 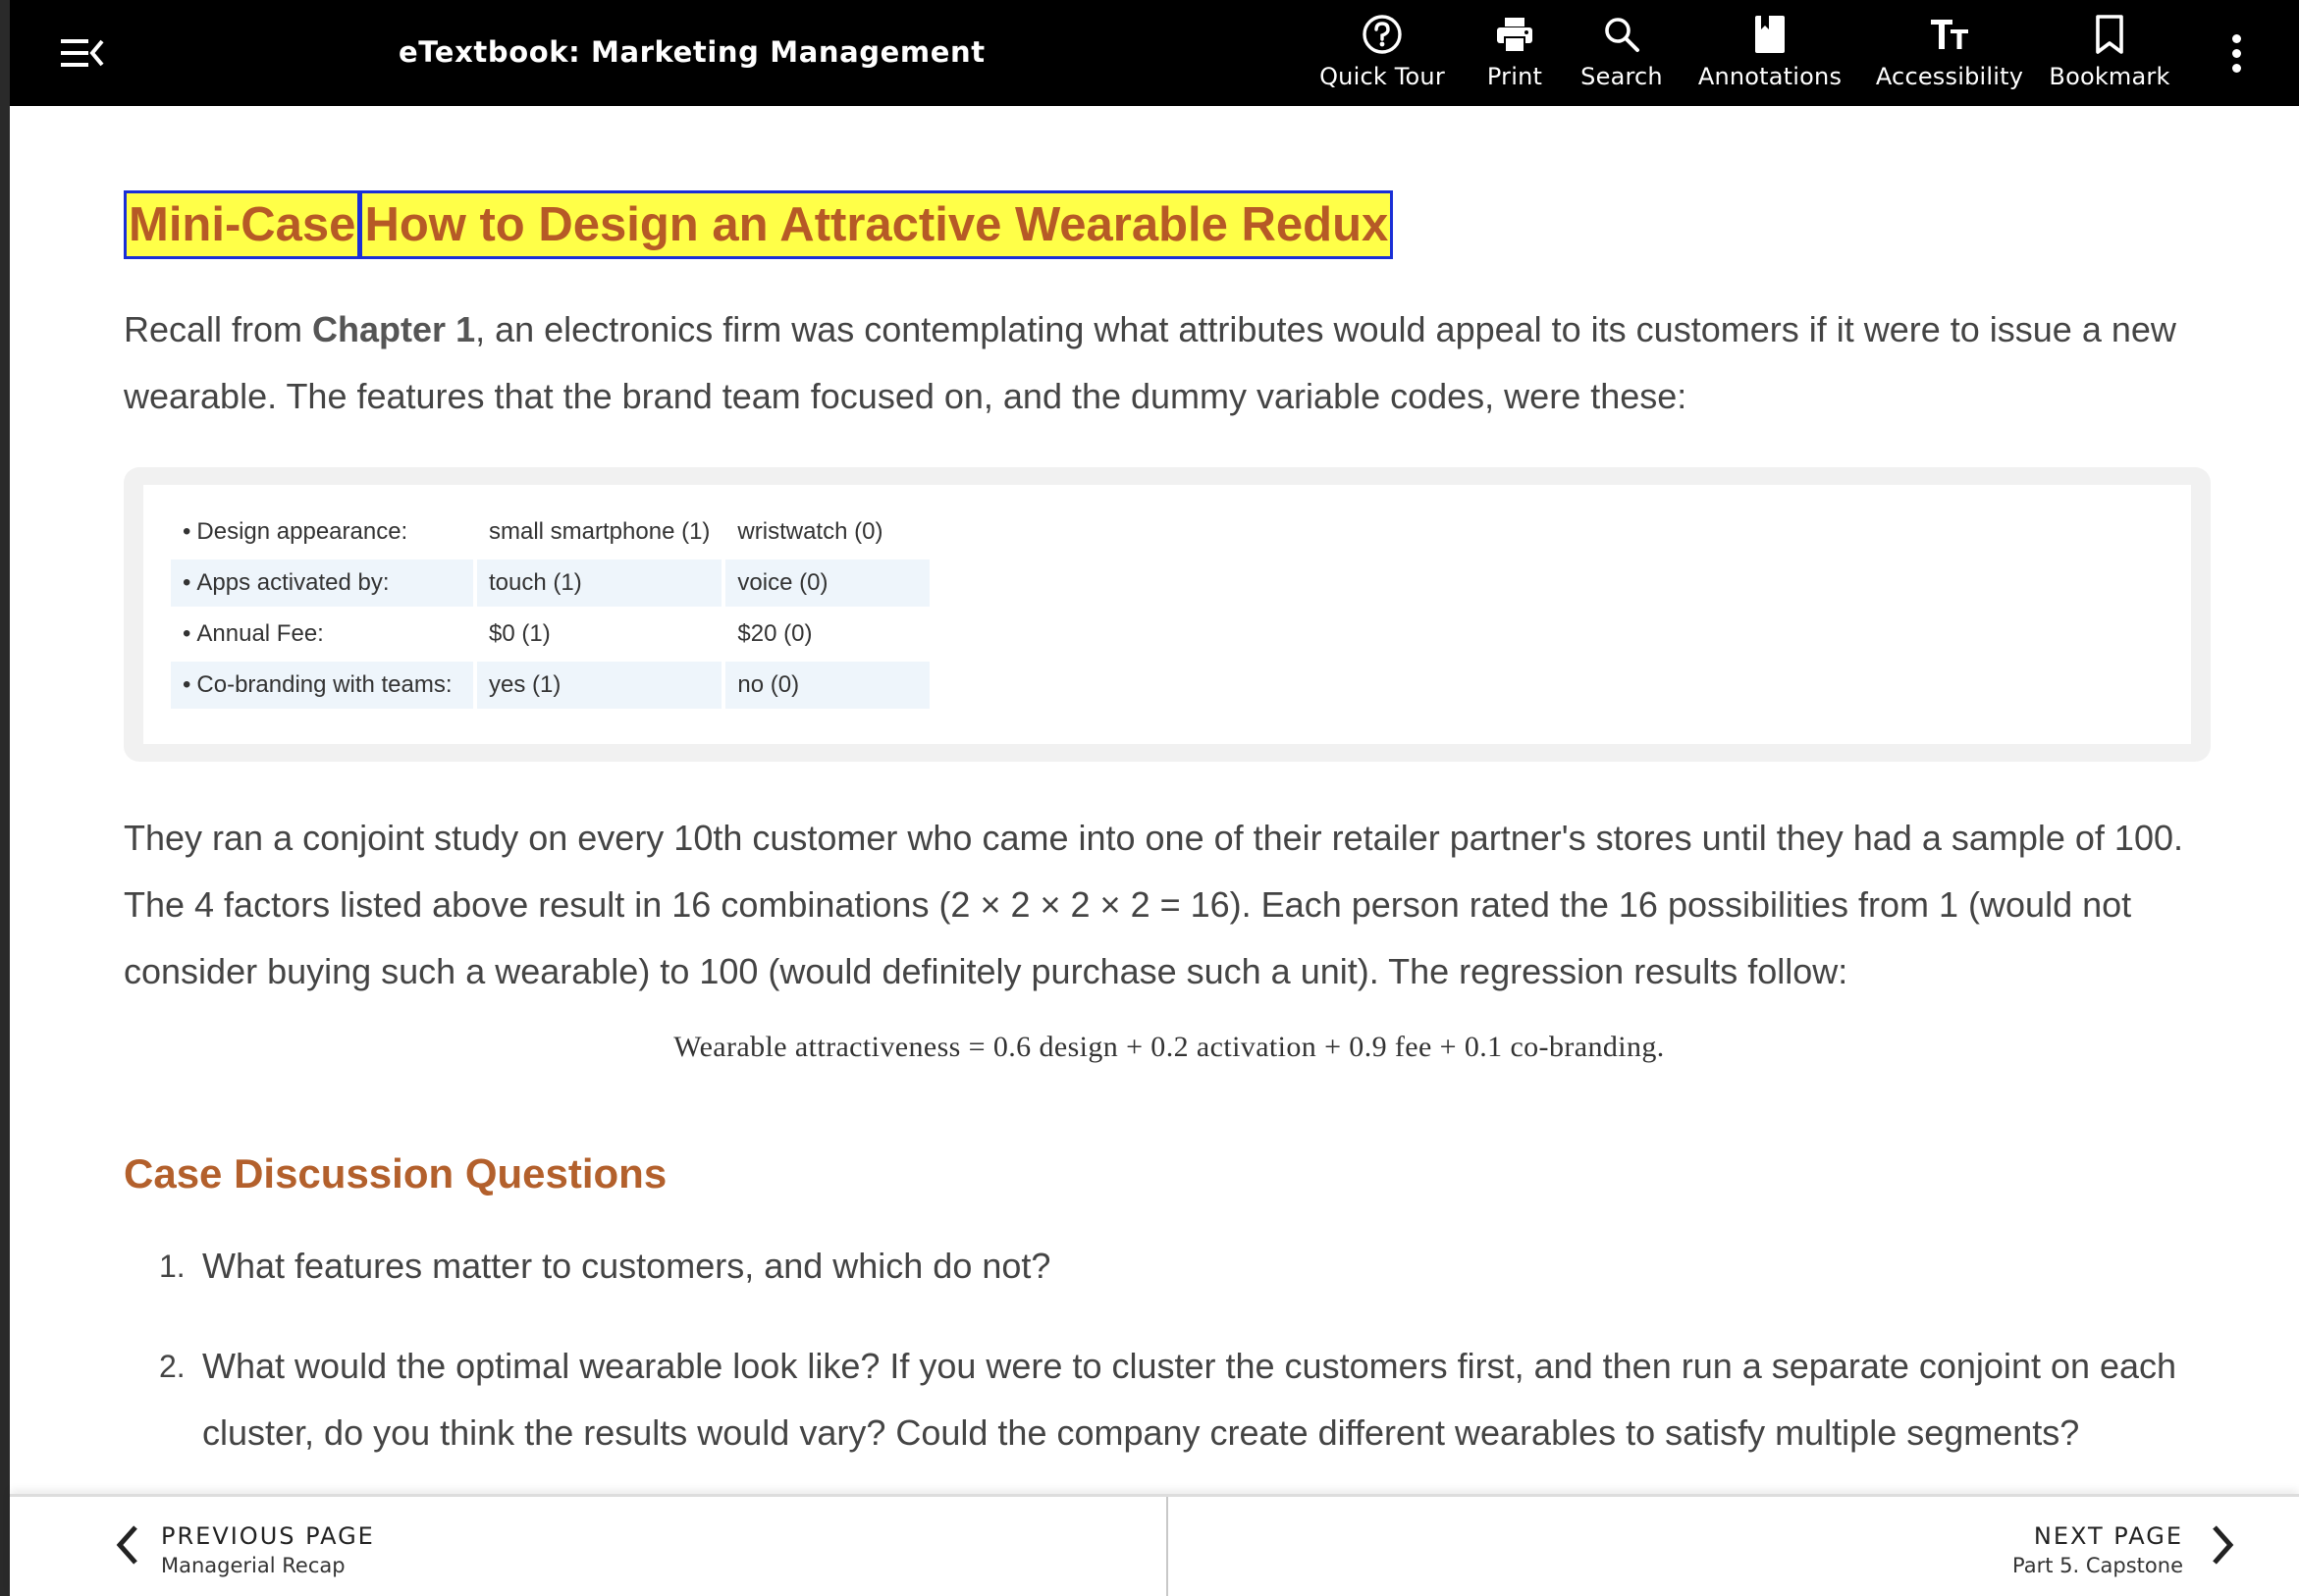 I want to click on quick-tour-label: Quick Tour, so click(x=1382, y=77).